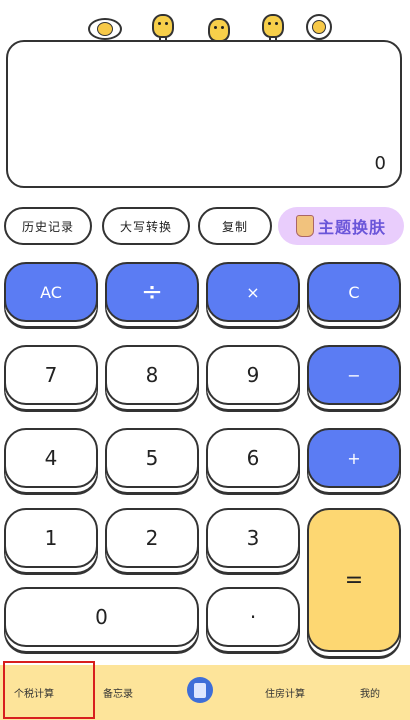 Image resolution: width=410 pixels, height=720 pixels. Describe the element at coordinates (354, 458) in the screenshot. I see `plus-key: +` at that location.